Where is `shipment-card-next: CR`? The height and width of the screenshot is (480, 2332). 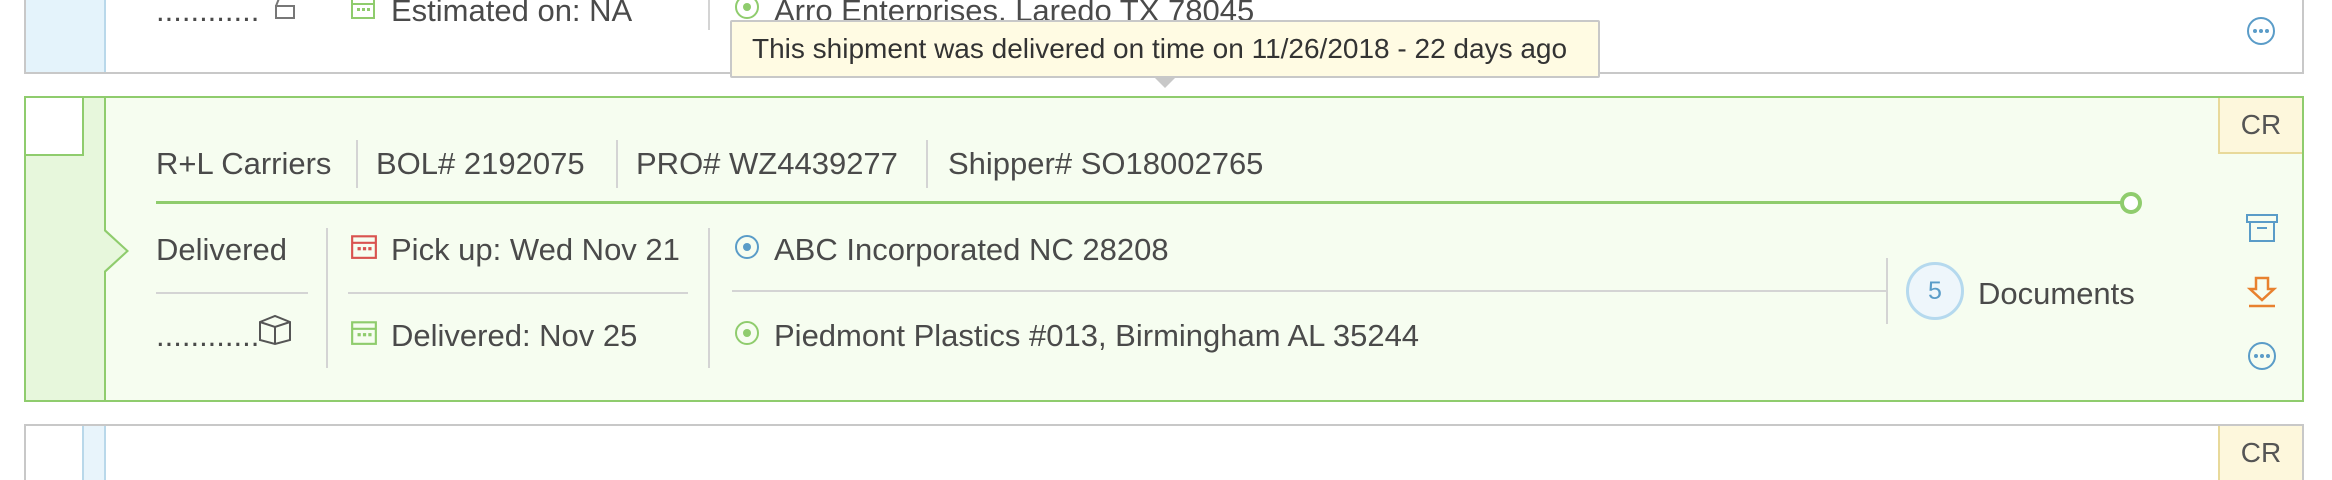
shipment-card-next: CR is located at coordinates (1164, 452).